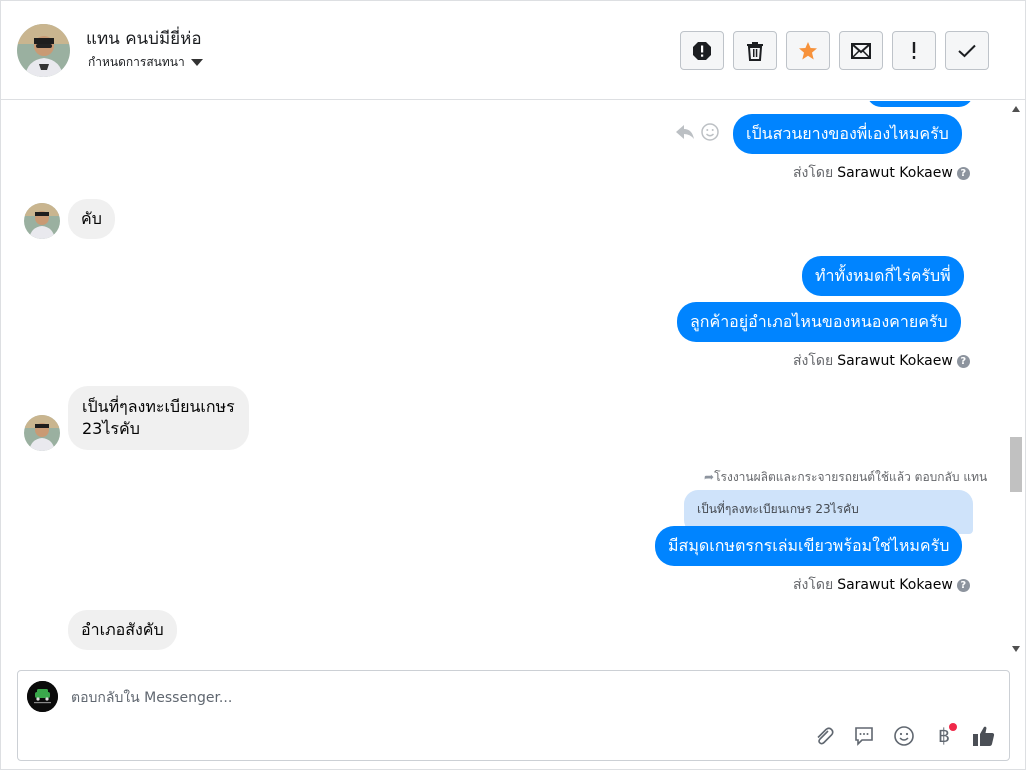 The width and height of the screenshot is (1026, 770). Describe the element at coordinates (111, 428) in the screenshot. I see `message-line: 23ไรคับ` at that location.